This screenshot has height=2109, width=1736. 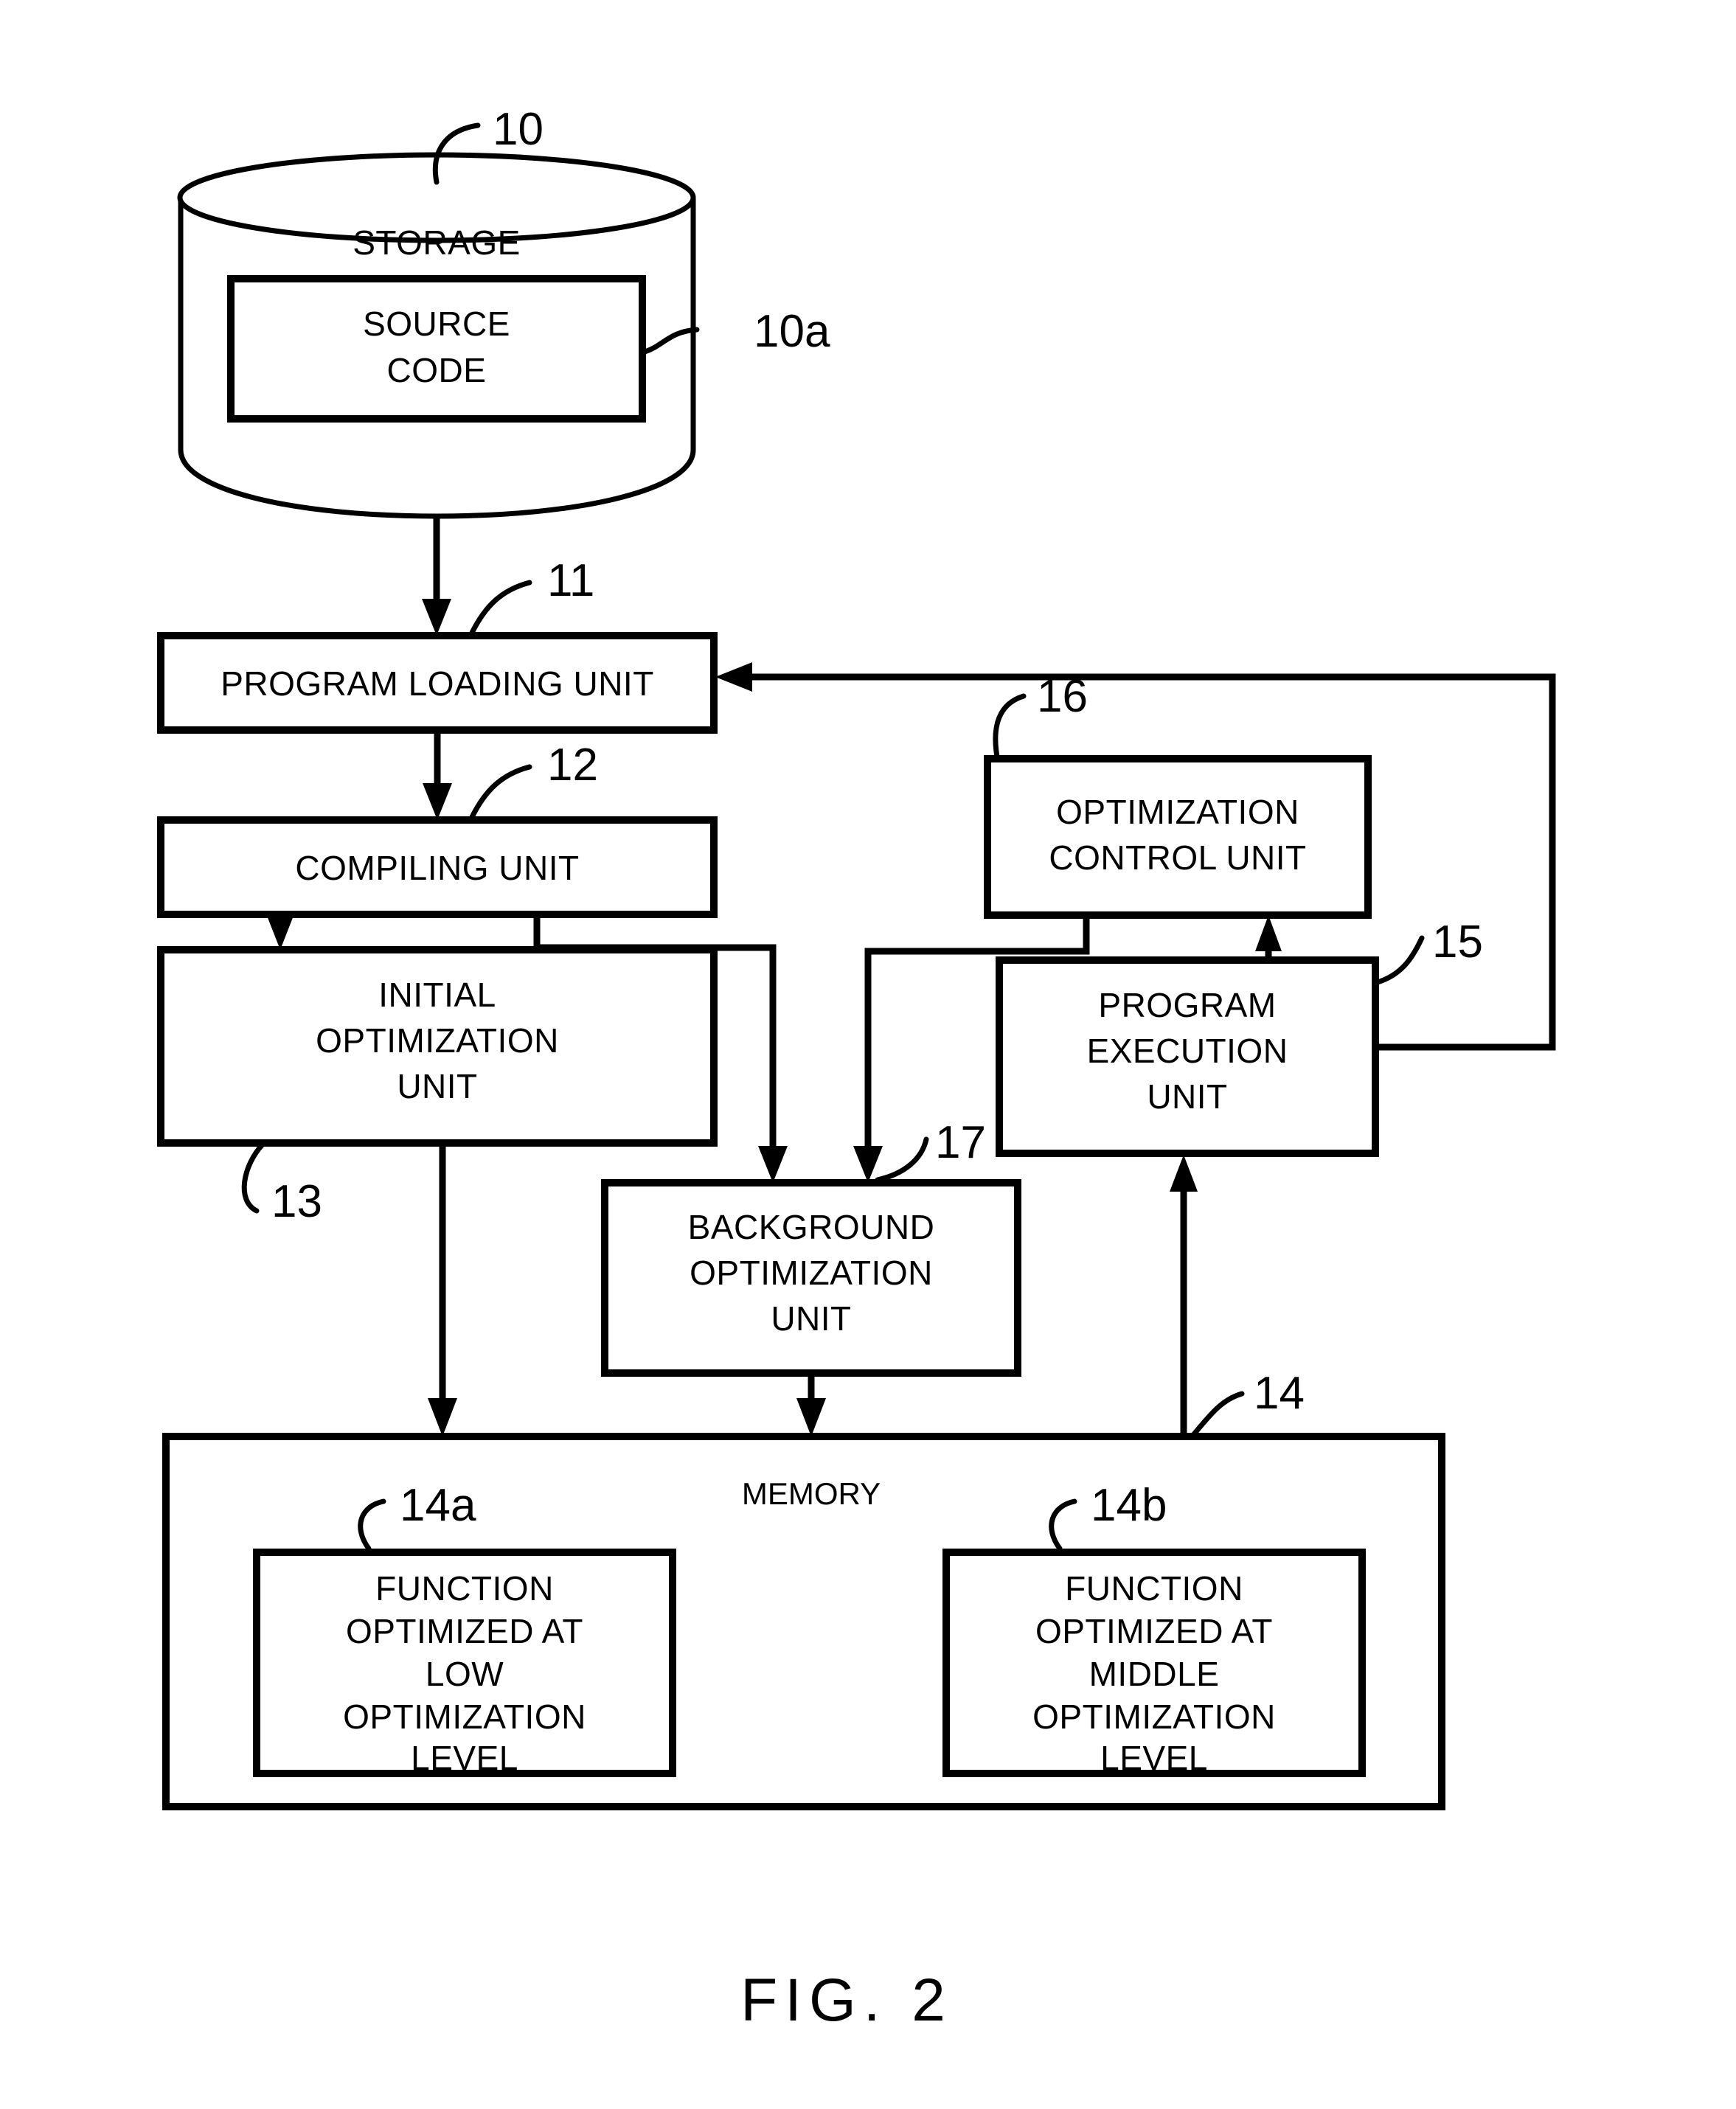 I want to click on function-middle-line1: FUNCTION, so click(x=1154, y=1588).